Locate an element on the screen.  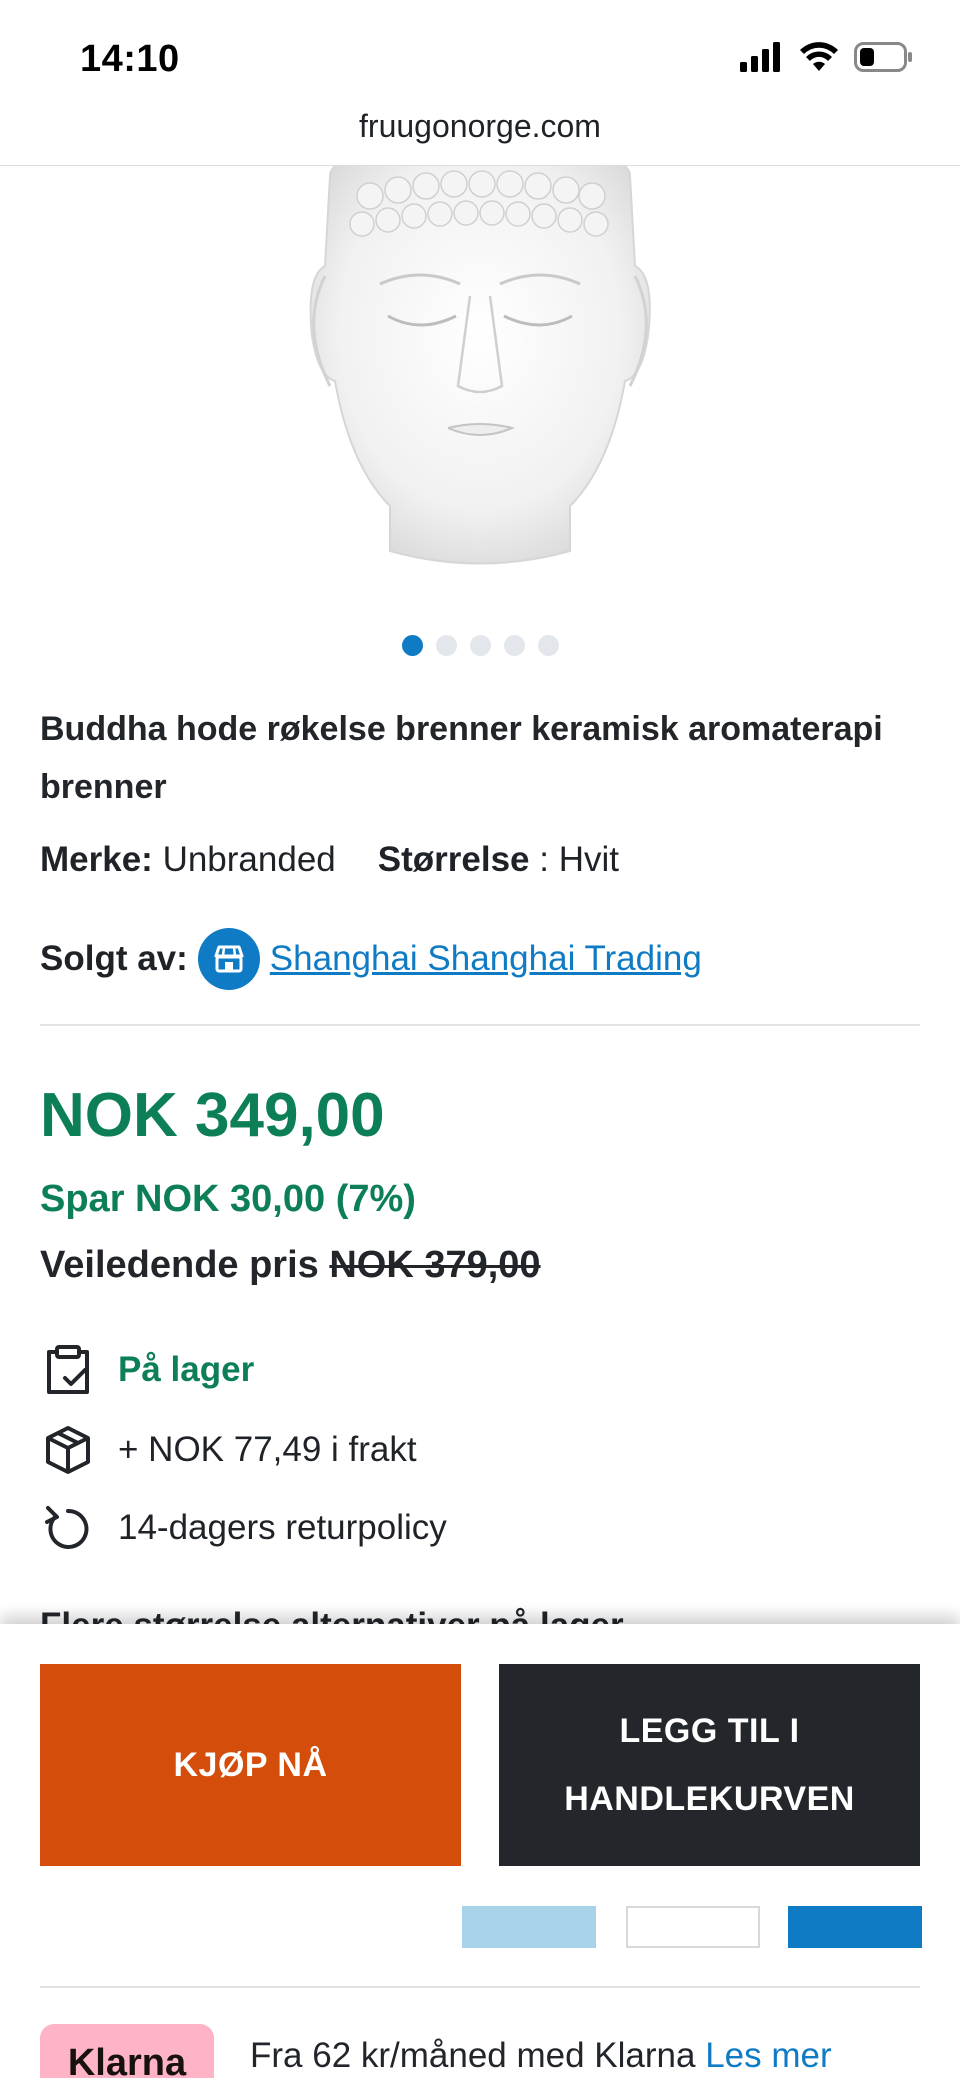
return-policy: 14-dagers returpolicy is located at coordinates (282, 1527).